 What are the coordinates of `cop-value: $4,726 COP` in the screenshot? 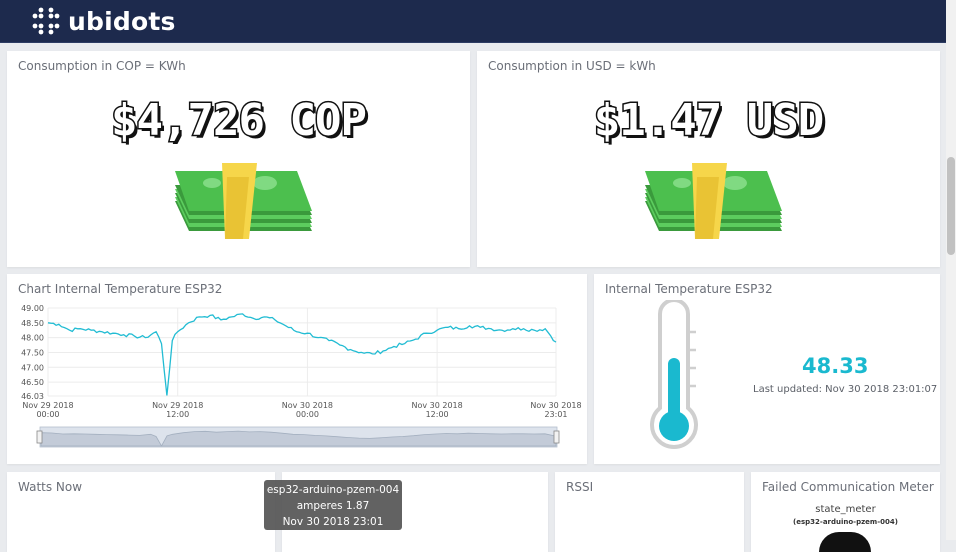 It's located at (239, 121).